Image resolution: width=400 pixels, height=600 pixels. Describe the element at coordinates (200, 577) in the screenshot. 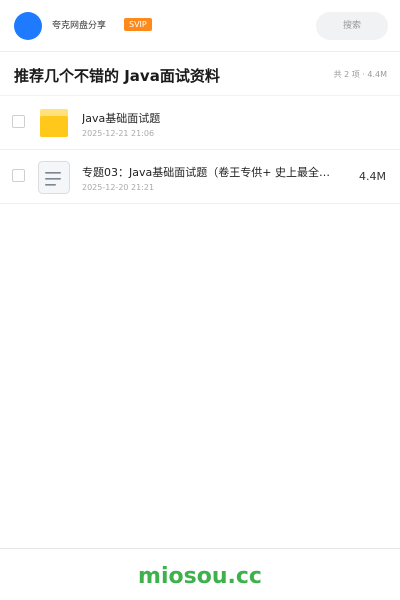

I see `site-brand: miosou.cc` at that location.